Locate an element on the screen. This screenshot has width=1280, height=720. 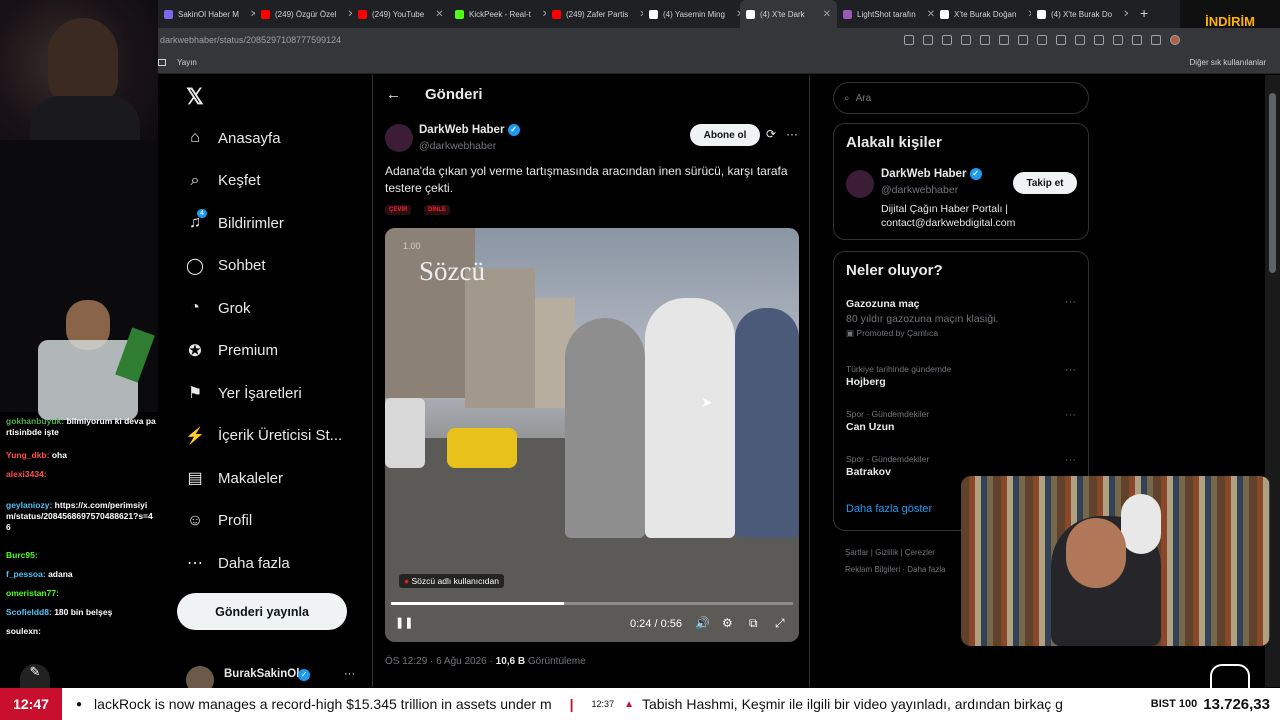
author-name: DarkWeb Haber is located at coordinates (461, 130).